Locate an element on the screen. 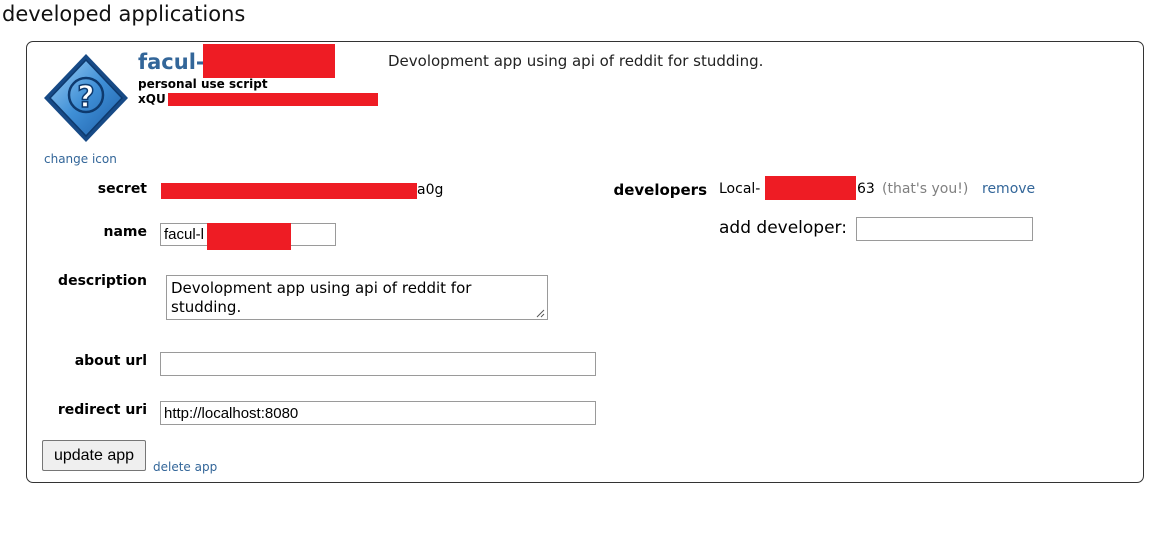 The height and width of the screenshot is (540, 1171). delete-app-link: delete app is located at coordinates (185, 467).